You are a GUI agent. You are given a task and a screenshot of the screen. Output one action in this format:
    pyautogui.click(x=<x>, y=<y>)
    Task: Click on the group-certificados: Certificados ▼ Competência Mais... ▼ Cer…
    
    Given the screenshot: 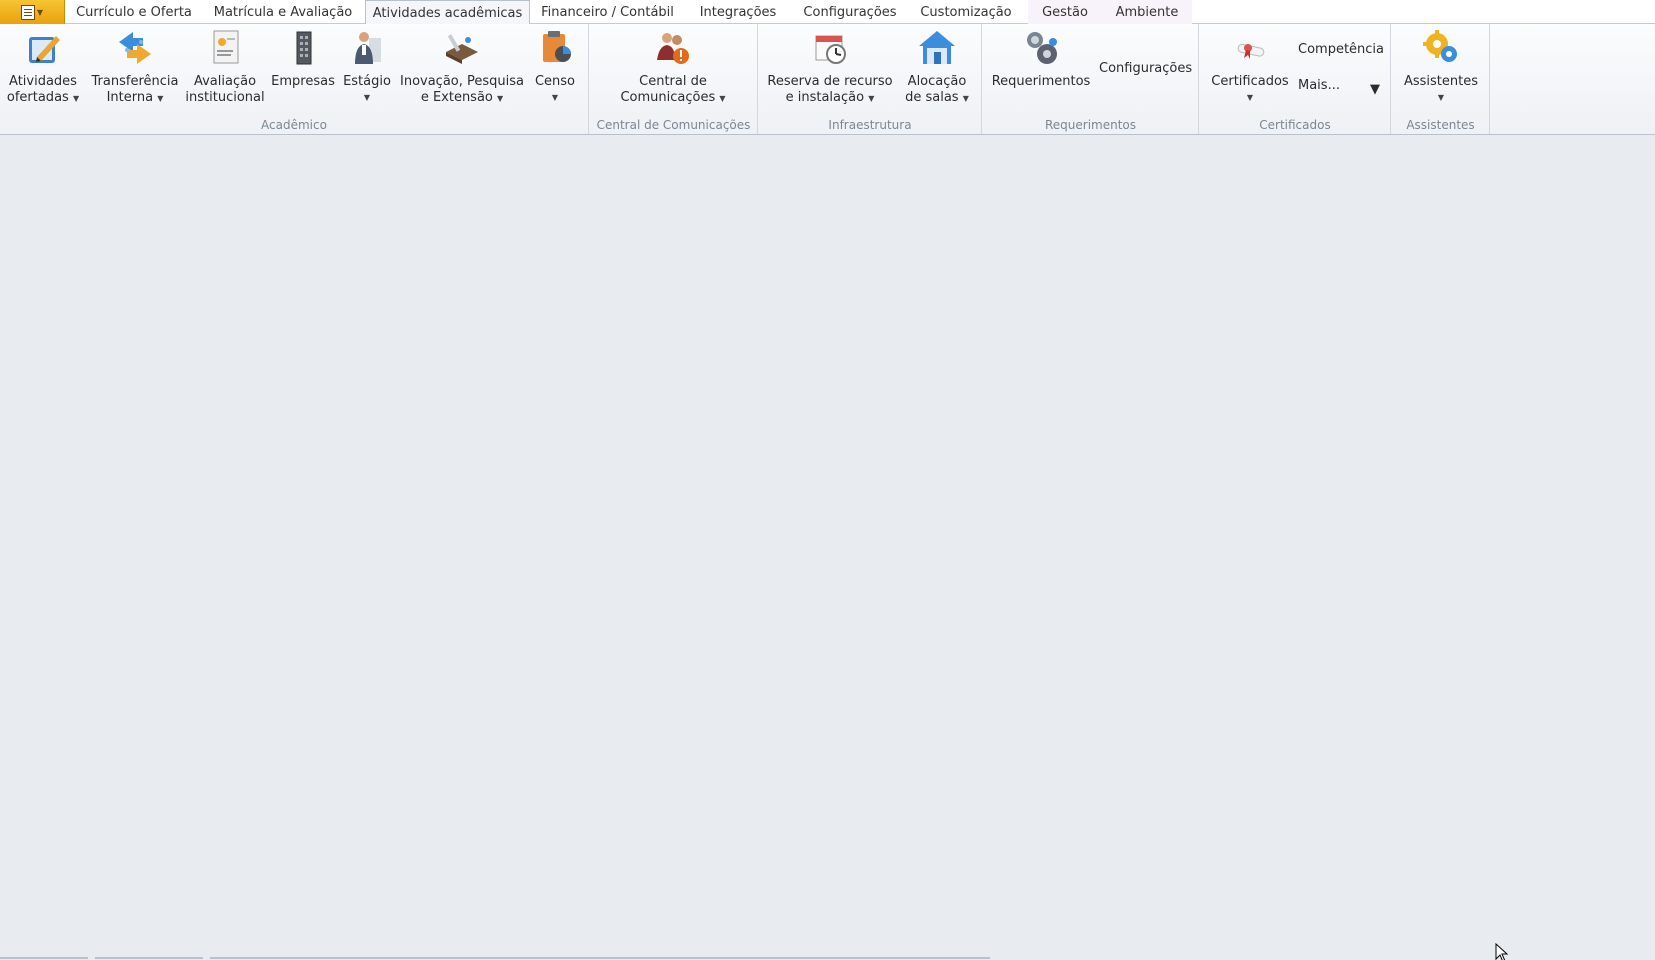 What is the action you would take?
    pyautogui.click(x=1295, y=79)
    